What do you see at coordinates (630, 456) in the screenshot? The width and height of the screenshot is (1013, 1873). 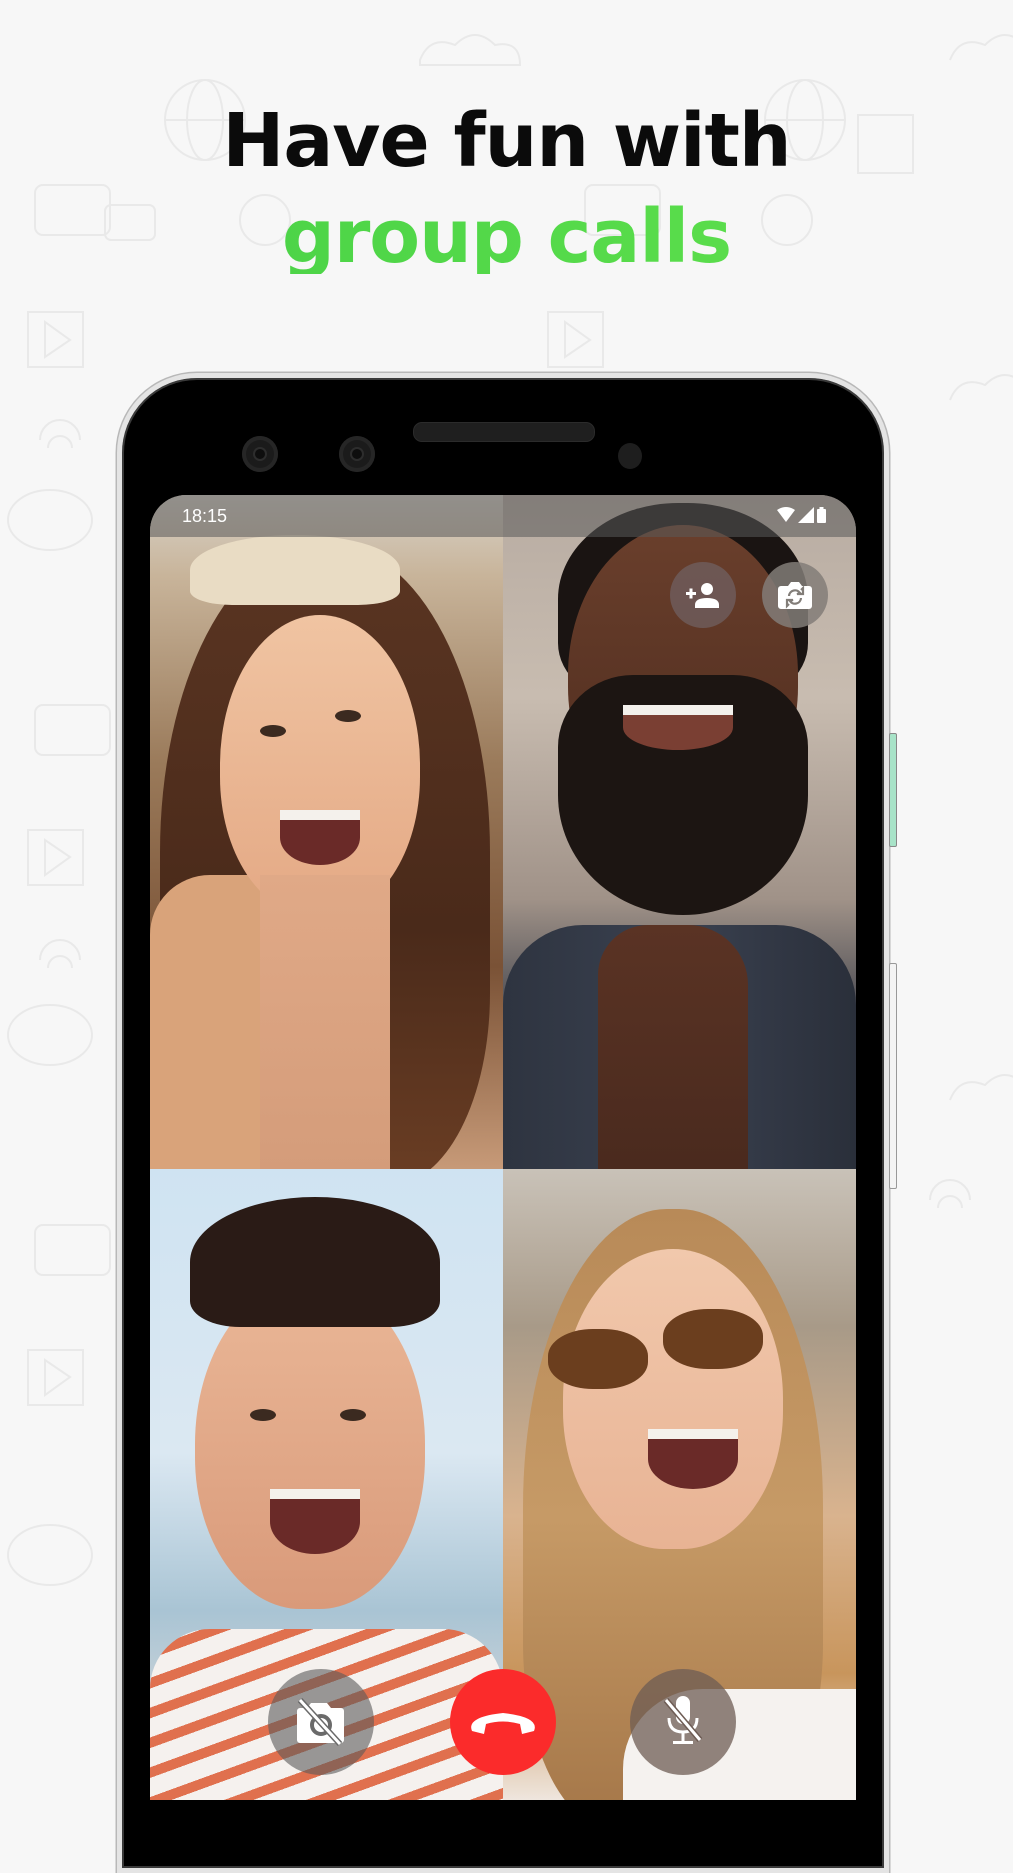 I see `proximity-sensor` at bounding box center [630, 456].